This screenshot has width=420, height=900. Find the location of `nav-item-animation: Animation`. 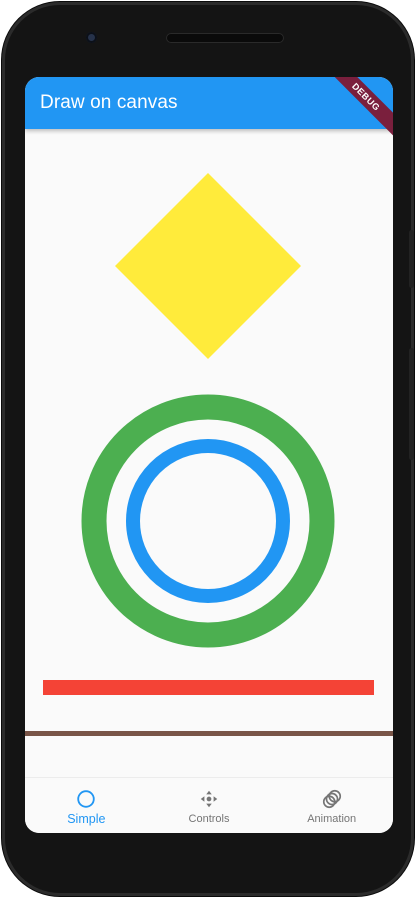

nav-item-animation: Animation is located at coordinates (331, 805).